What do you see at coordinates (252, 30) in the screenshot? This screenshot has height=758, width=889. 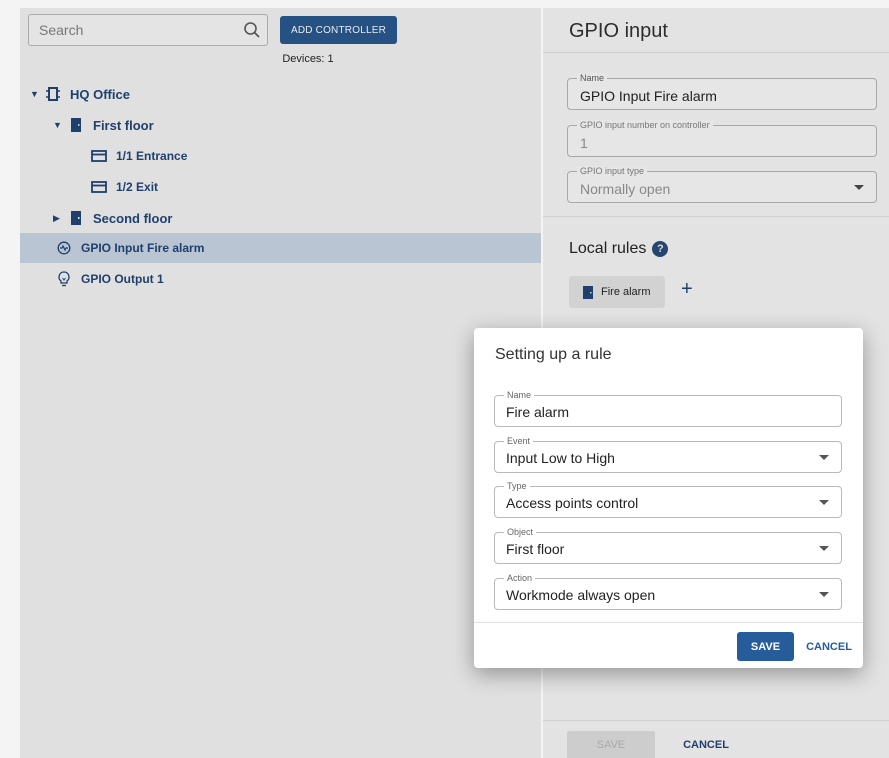 I see `search-icon` at bounding box center [252, 30].